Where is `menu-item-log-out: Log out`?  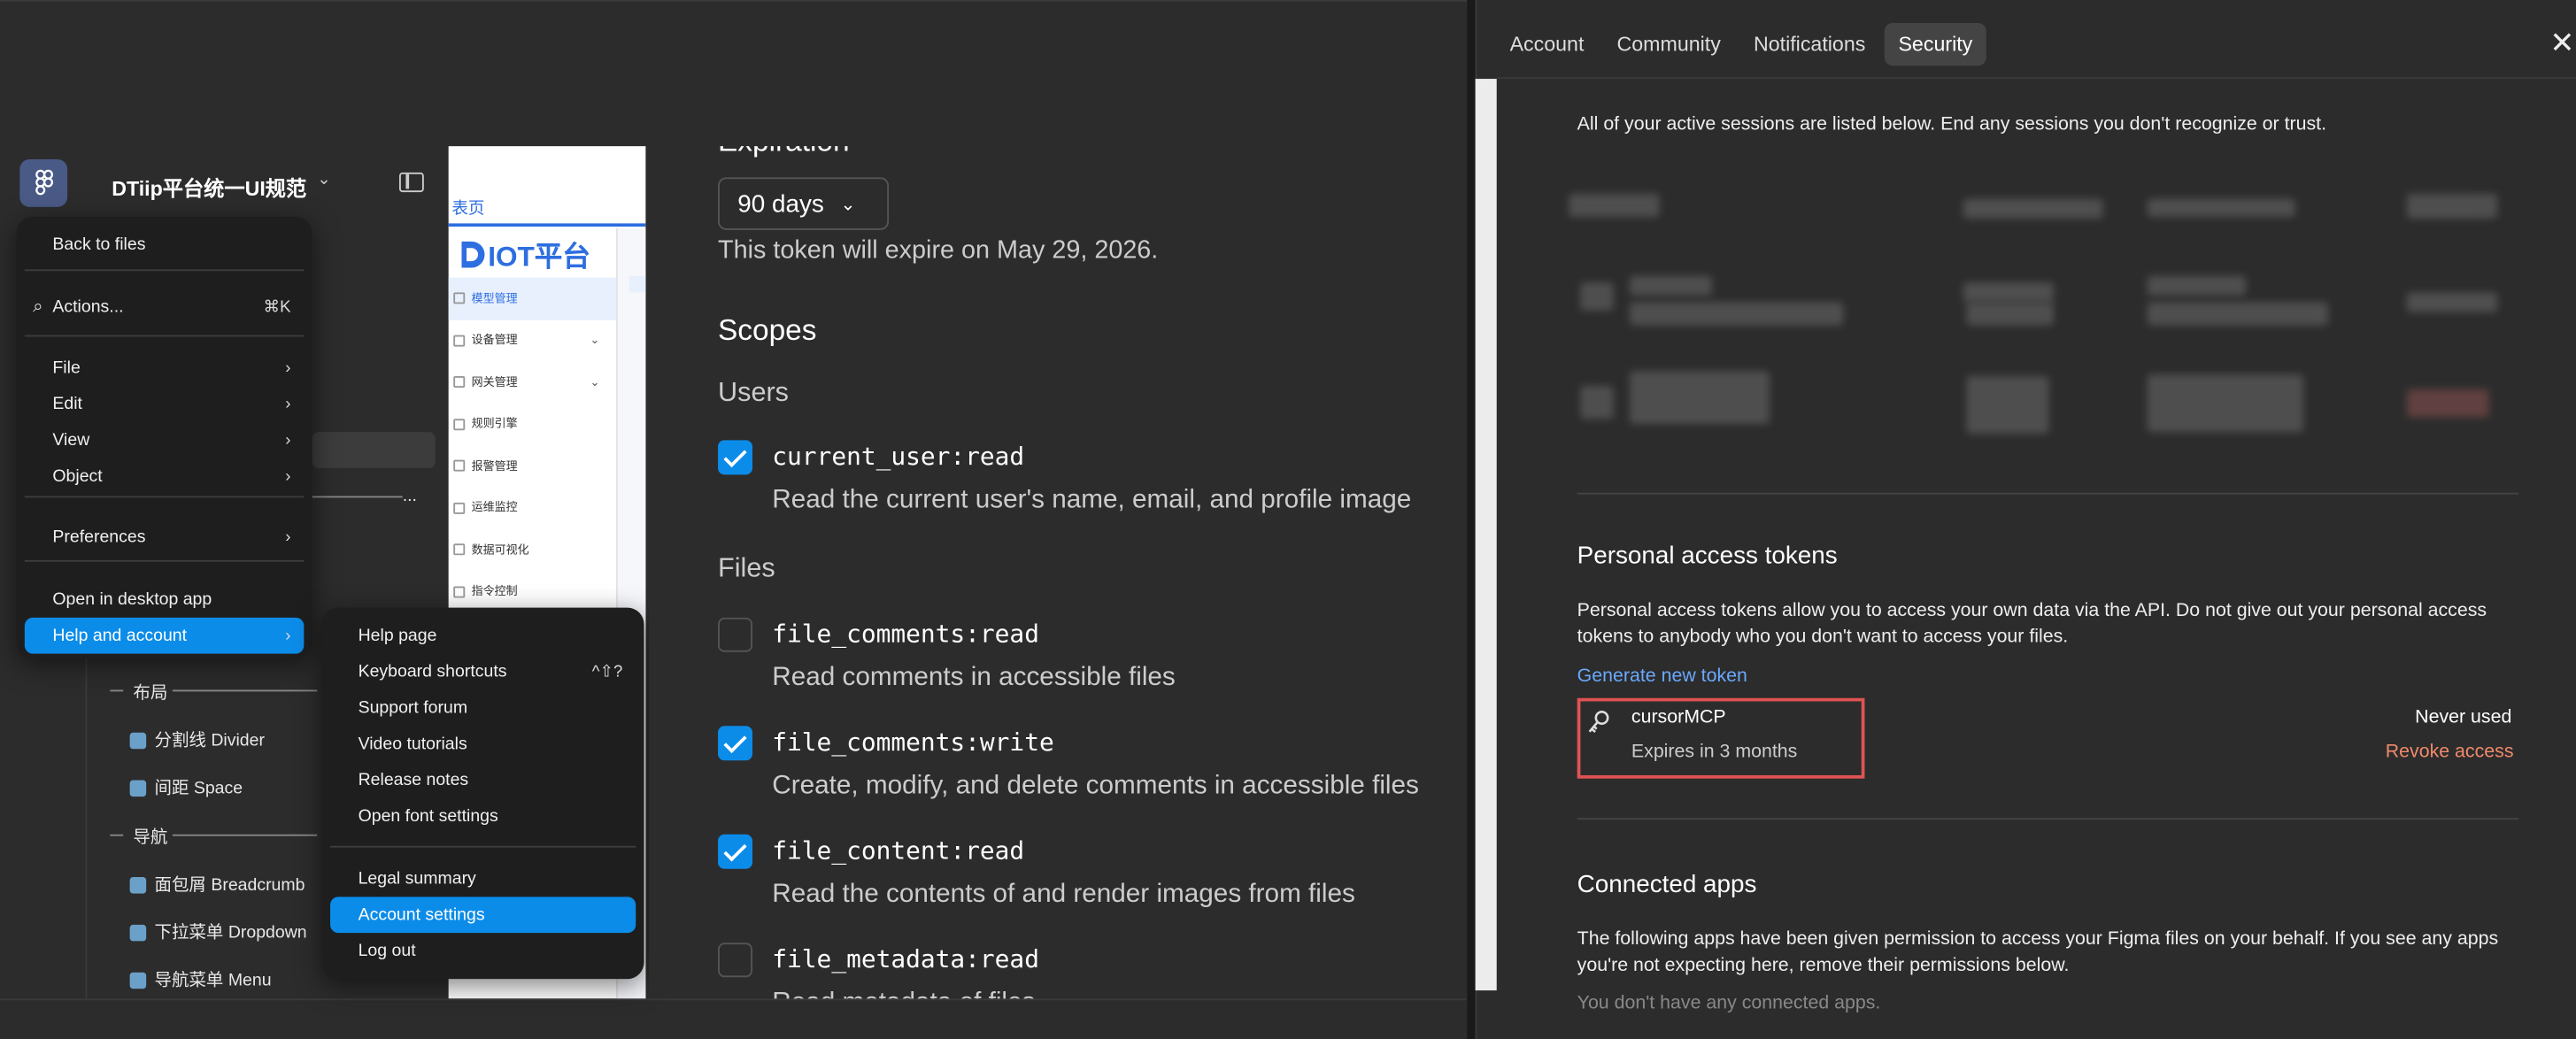
menu-item-log-out: Log out is located at coordinates (483, 951).